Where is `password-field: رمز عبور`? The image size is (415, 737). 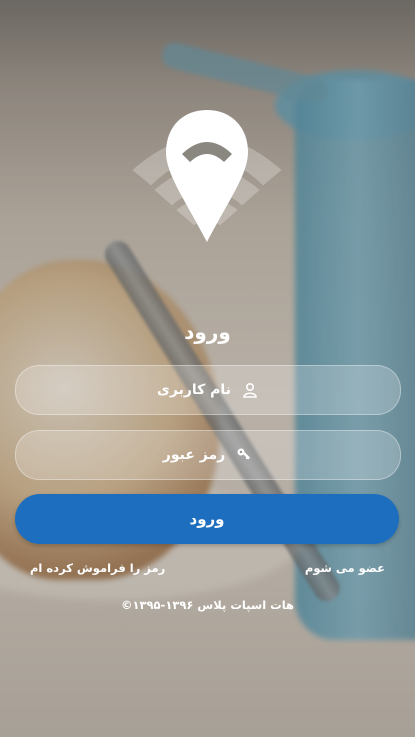
password-field: رمز عبور is located at coordinates (208, 455).